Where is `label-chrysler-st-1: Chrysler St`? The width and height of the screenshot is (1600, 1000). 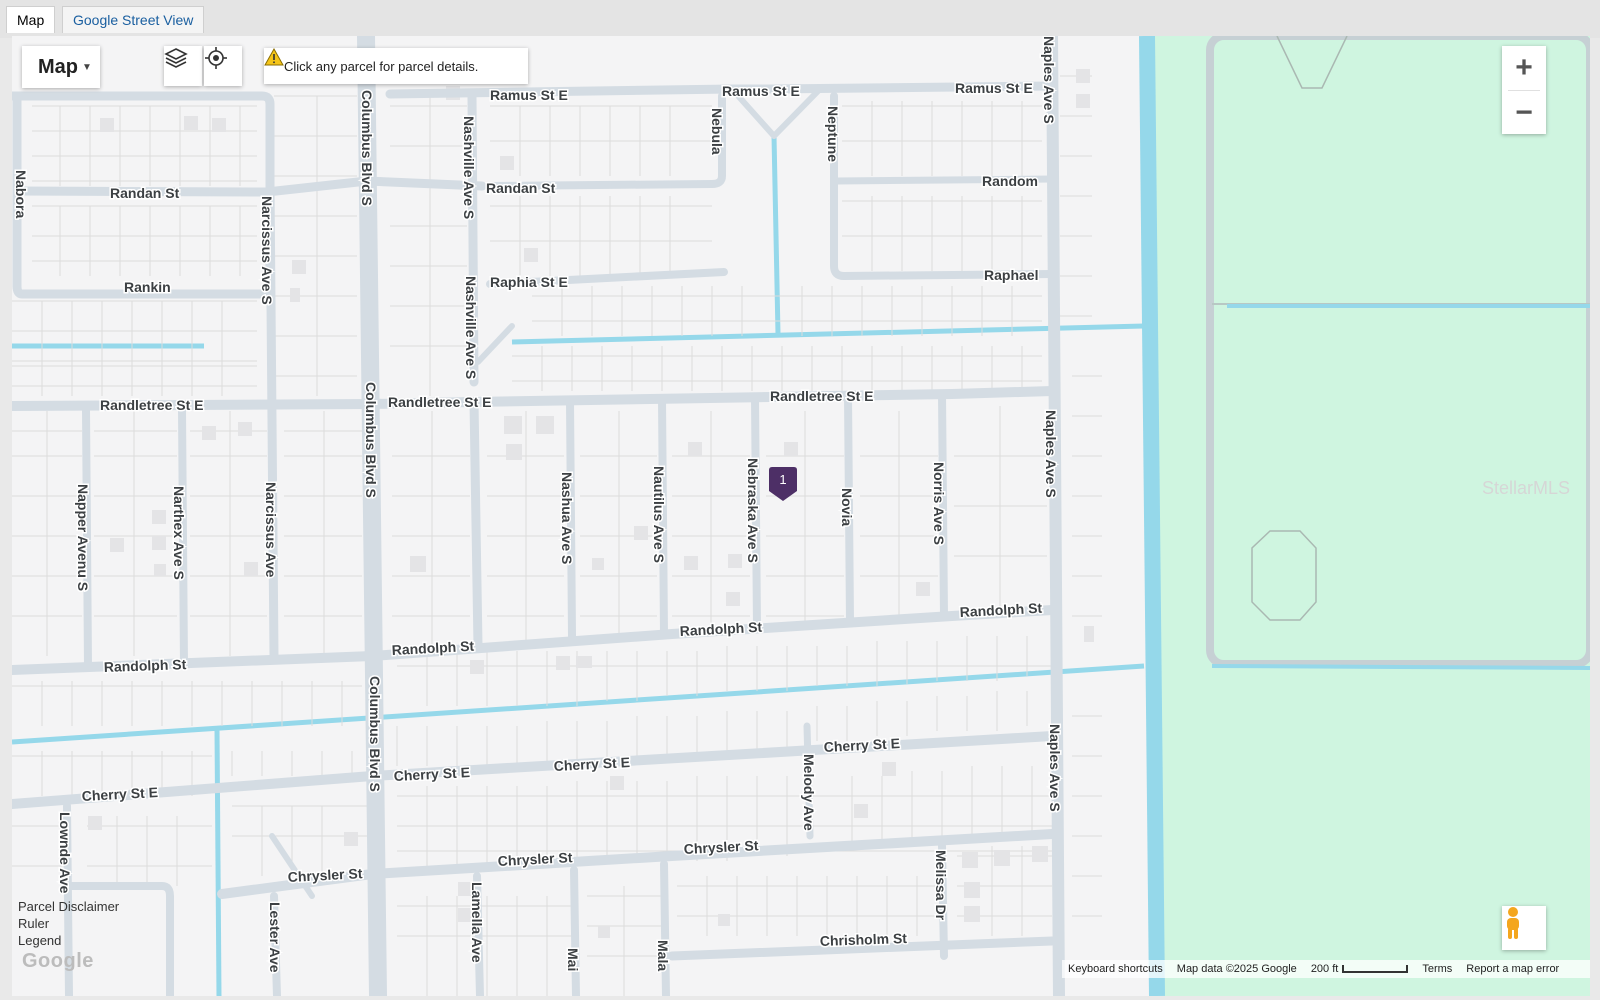
label-chrysler-st-1: Chrysler St is located at coordinates (325, 875).